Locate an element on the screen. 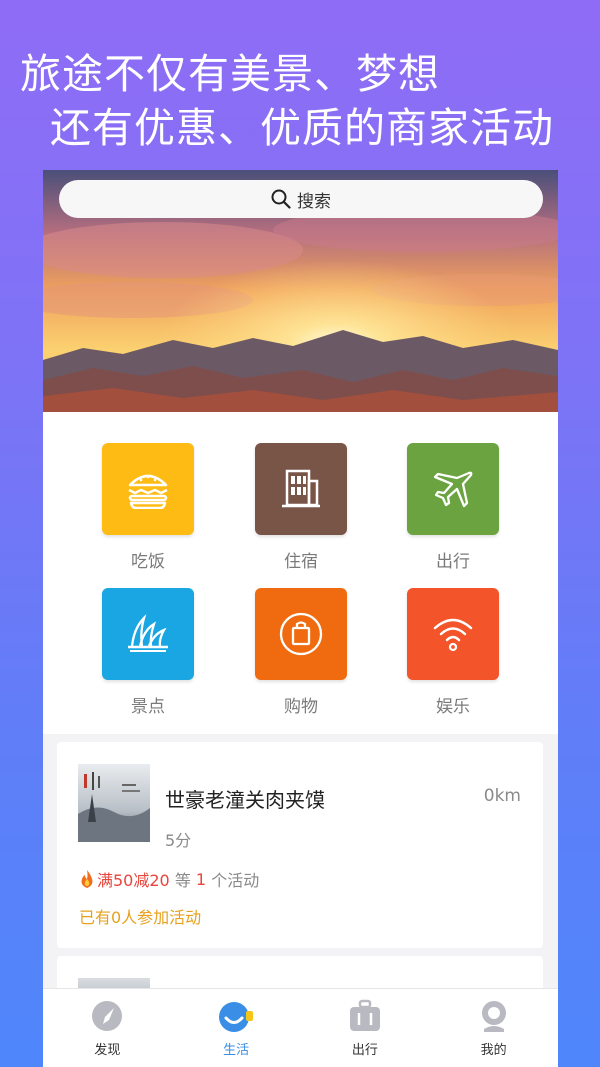 This screenshot has width=600, height=1067. category-entertainment: 娱乐 is located at coordinates (453, 658).